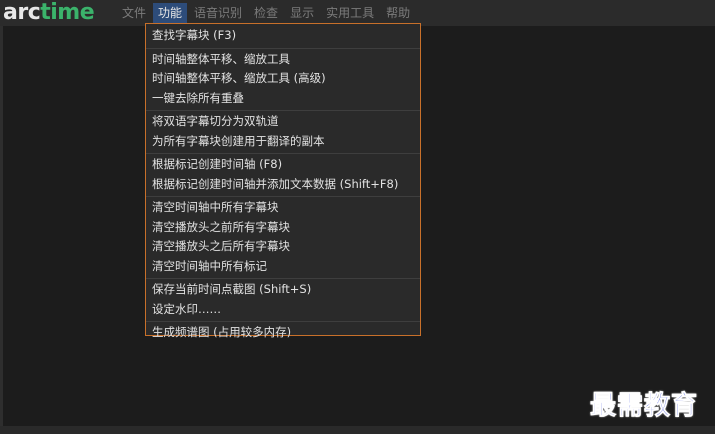  What do you see at coordinates (266, 13) in the screenshot?
I see `menu-check: 检查` at bounding box center [266, 13].